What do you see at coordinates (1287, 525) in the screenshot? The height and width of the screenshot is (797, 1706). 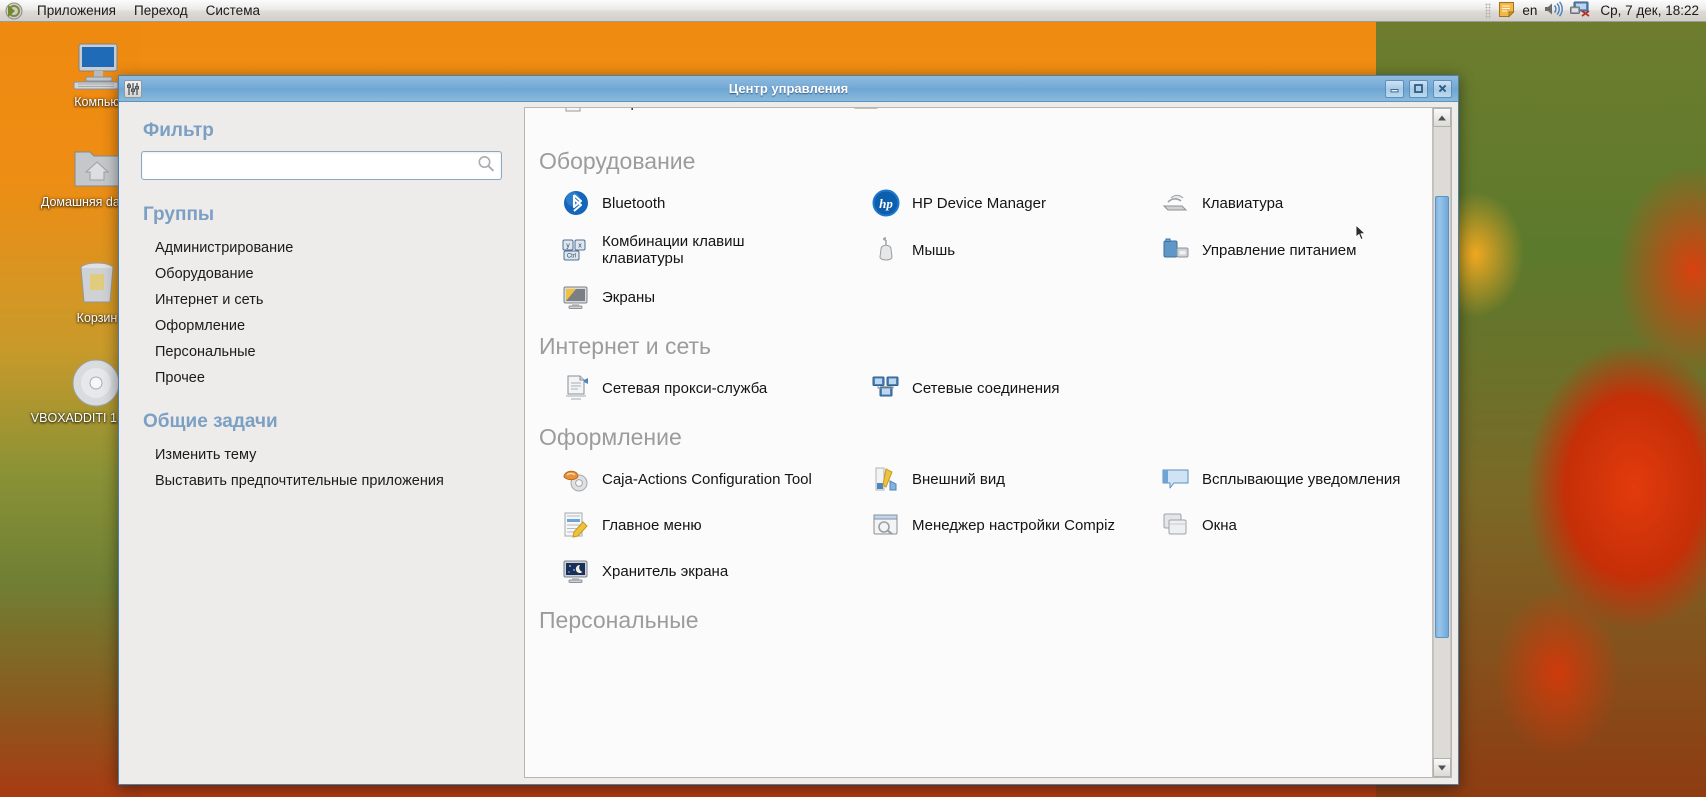 I see `setting-windows: Окна` at bounding box center [1287, 525].